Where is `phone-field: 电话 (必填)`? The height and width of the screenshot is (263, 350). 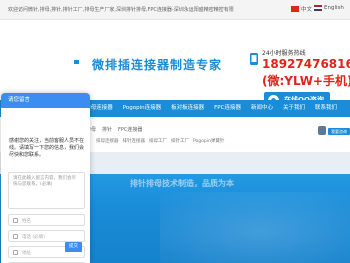
phone-field: 电话 (必填) is located at coordinates (46, 236).